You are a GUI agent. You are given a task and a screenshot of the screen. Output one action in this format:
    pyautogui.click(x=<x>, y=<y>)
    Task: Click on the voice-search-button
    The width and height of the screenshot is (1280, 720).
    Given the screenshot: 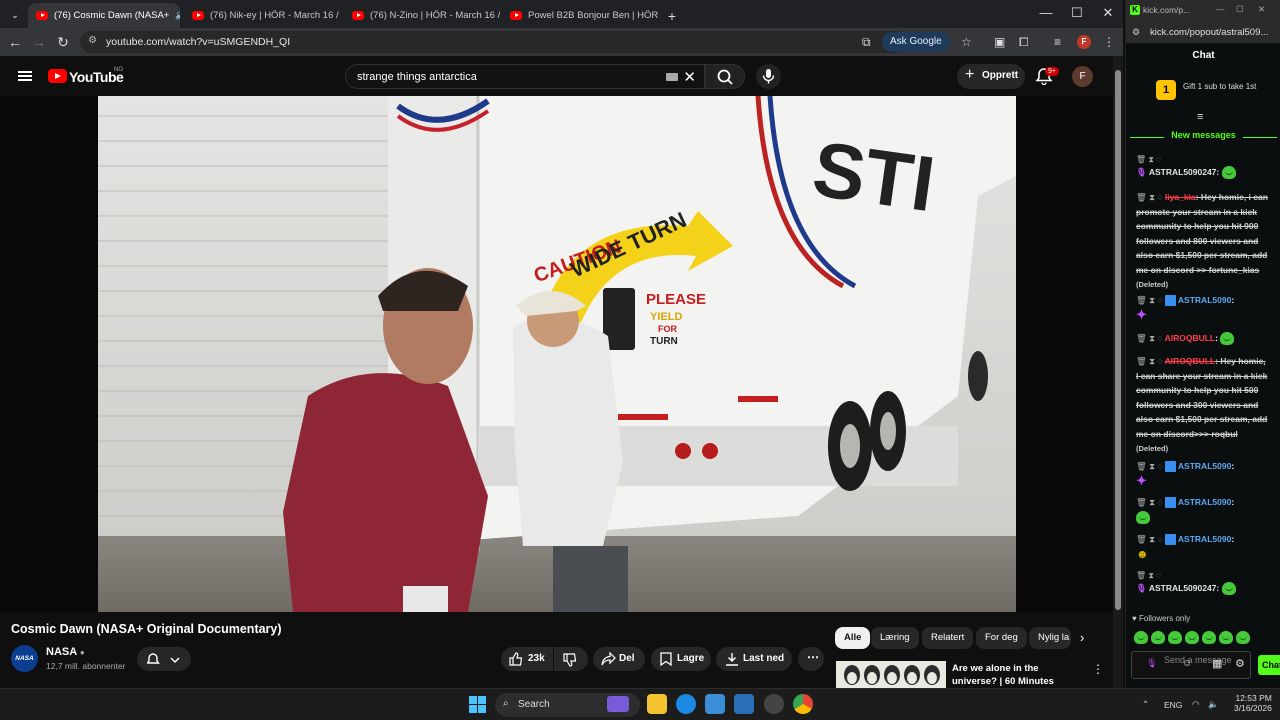 What is the action you would take?
    pyautogui.click(x=768, y=76)
    